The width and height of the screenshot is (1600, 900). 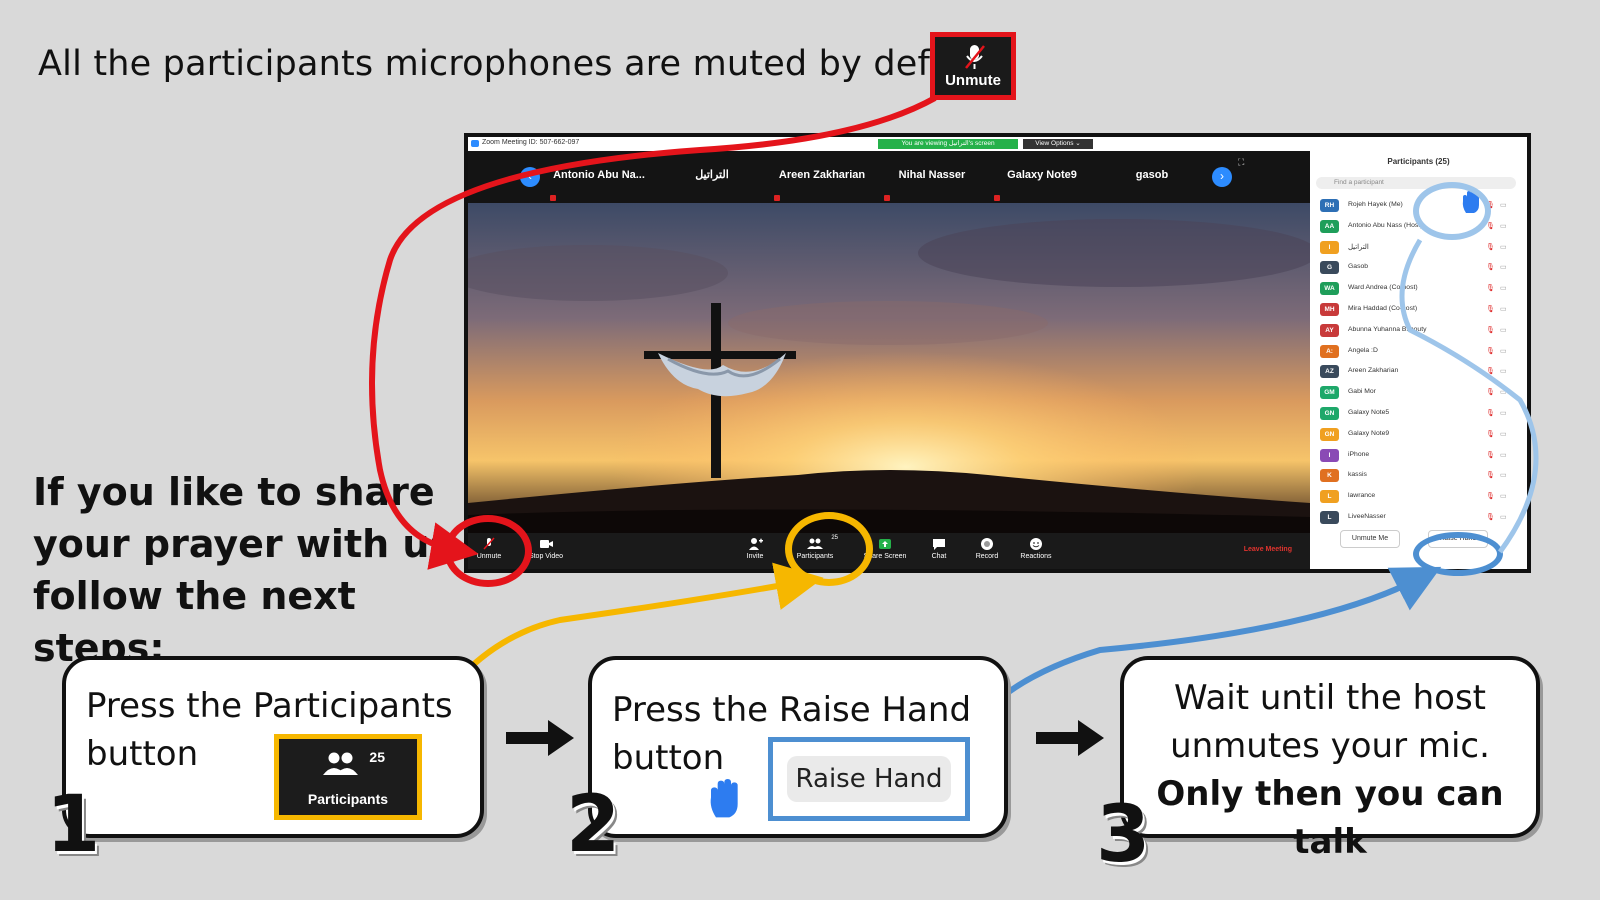 What do you see at coordinates (1329, 330) in the screenshot?
I see `avatar: AY` at bounding box center [1329, 330].